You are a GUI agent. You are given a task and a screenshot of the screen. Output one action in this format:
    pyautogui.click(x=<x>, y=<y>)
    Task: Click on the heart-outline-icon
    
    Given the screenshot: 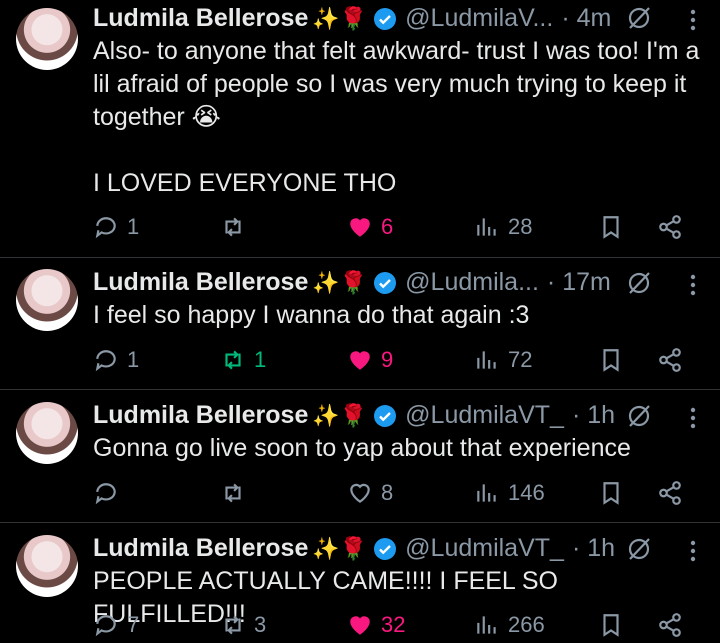 What is the action you would take?
    pyautogui.click(x=360, y=493)
    